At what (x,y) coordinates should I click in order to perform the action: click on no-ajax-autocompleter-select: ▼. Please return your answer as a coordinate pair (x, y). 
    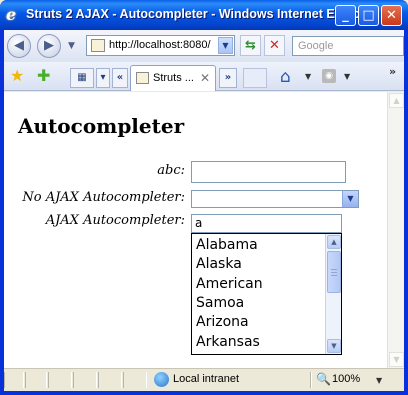
    Looking at the image, I should click on (275, 199).